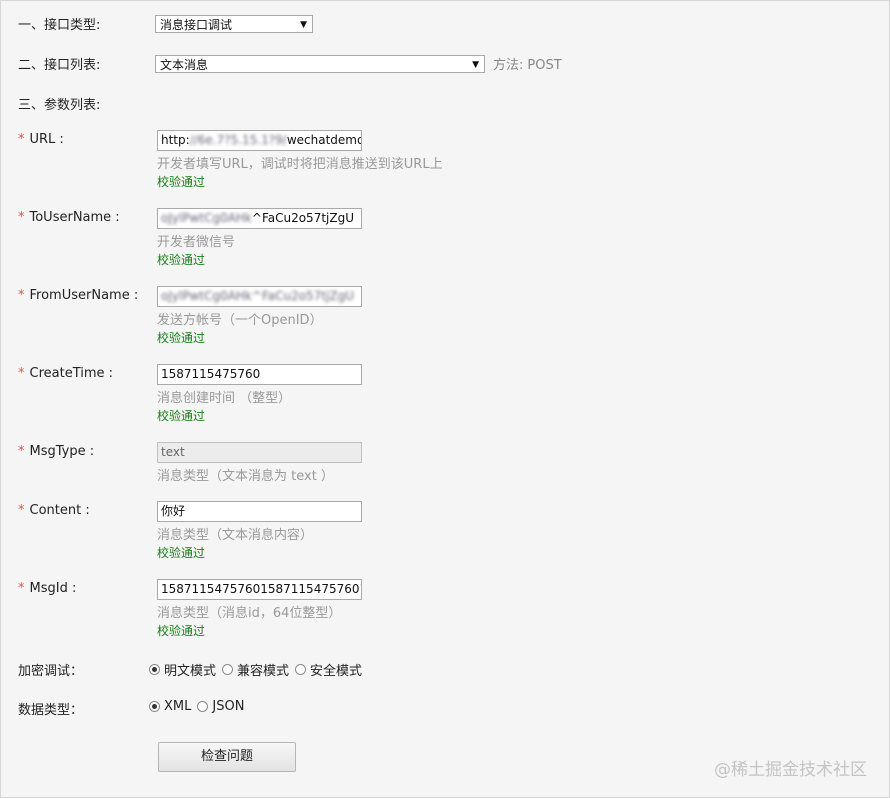 The image size is (890, 798). What do you see at coordinates (170, 706) in the screenshot?
I see `data-type-option-xml: XML` at bounding box center [170, 706].